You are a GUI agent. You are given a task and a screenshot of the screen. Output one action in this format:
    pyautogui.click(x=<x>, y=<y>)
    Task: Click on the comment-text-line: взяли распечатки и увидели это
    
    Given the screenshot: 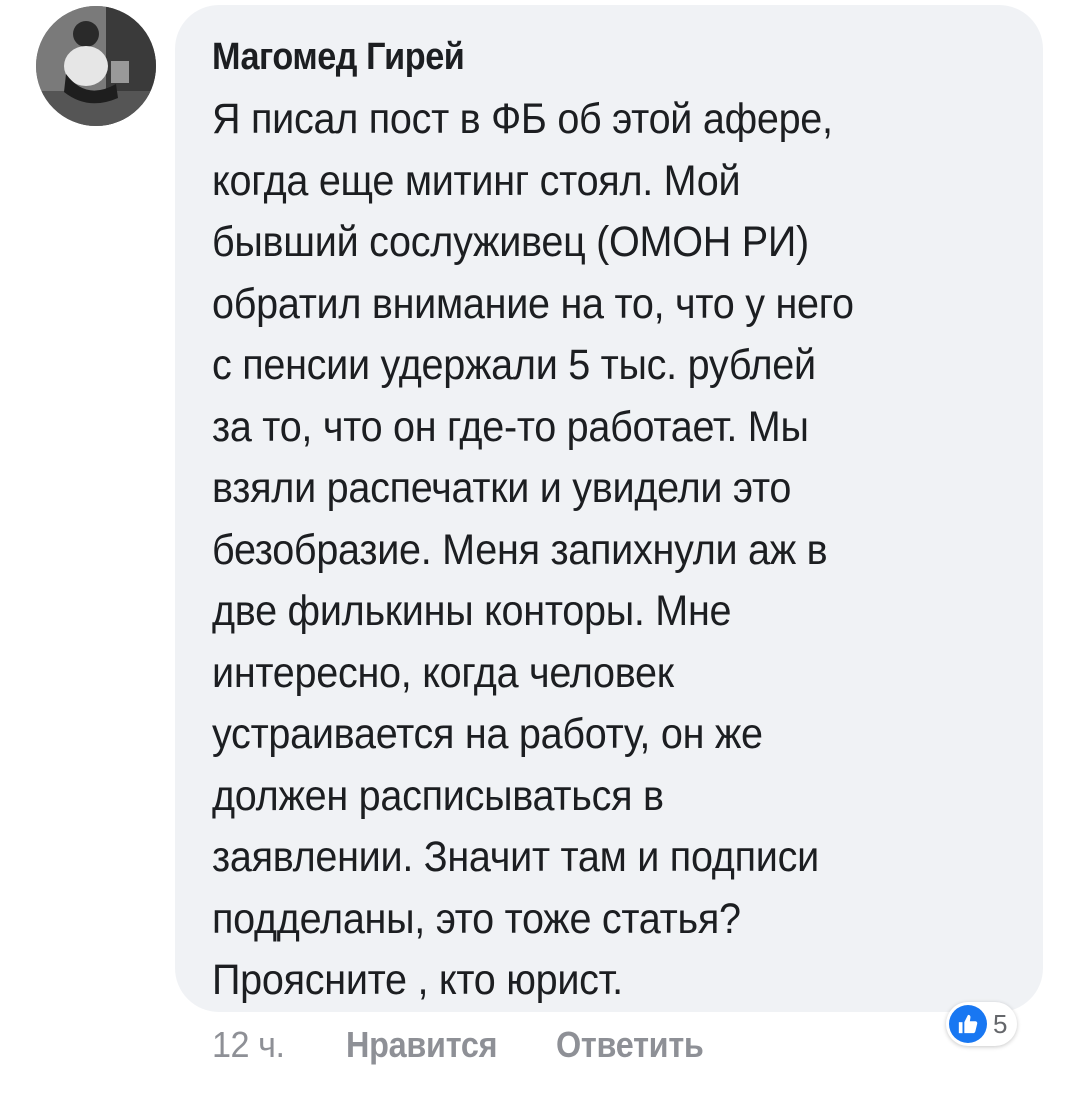 What is the action you would take?
    pyautogui.click(x=502, y=488)
    